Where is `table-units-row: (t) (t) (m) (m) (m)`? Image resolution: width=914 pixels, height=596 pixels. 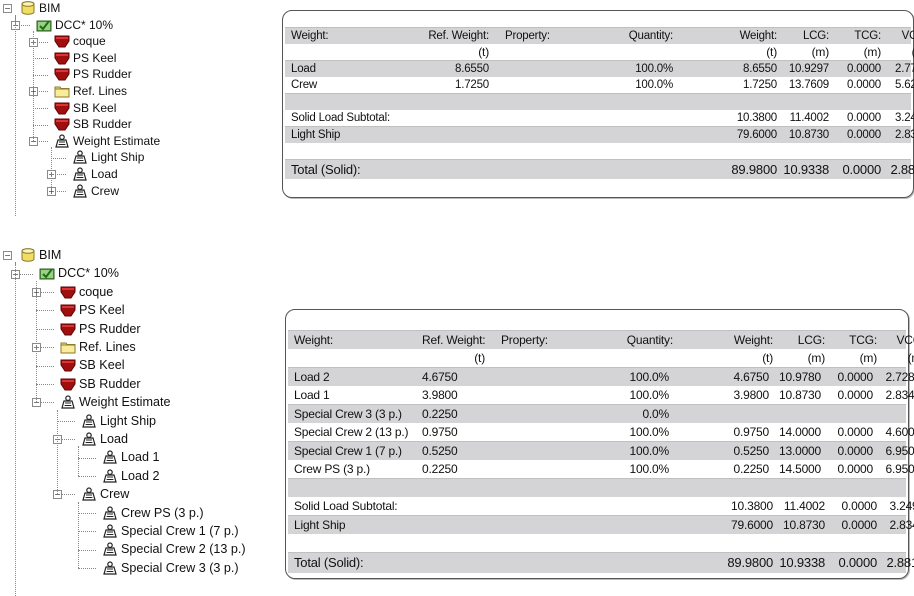 table-units-row: (t) (t) (m) (m) (m) is located at coordinates (601, 358).